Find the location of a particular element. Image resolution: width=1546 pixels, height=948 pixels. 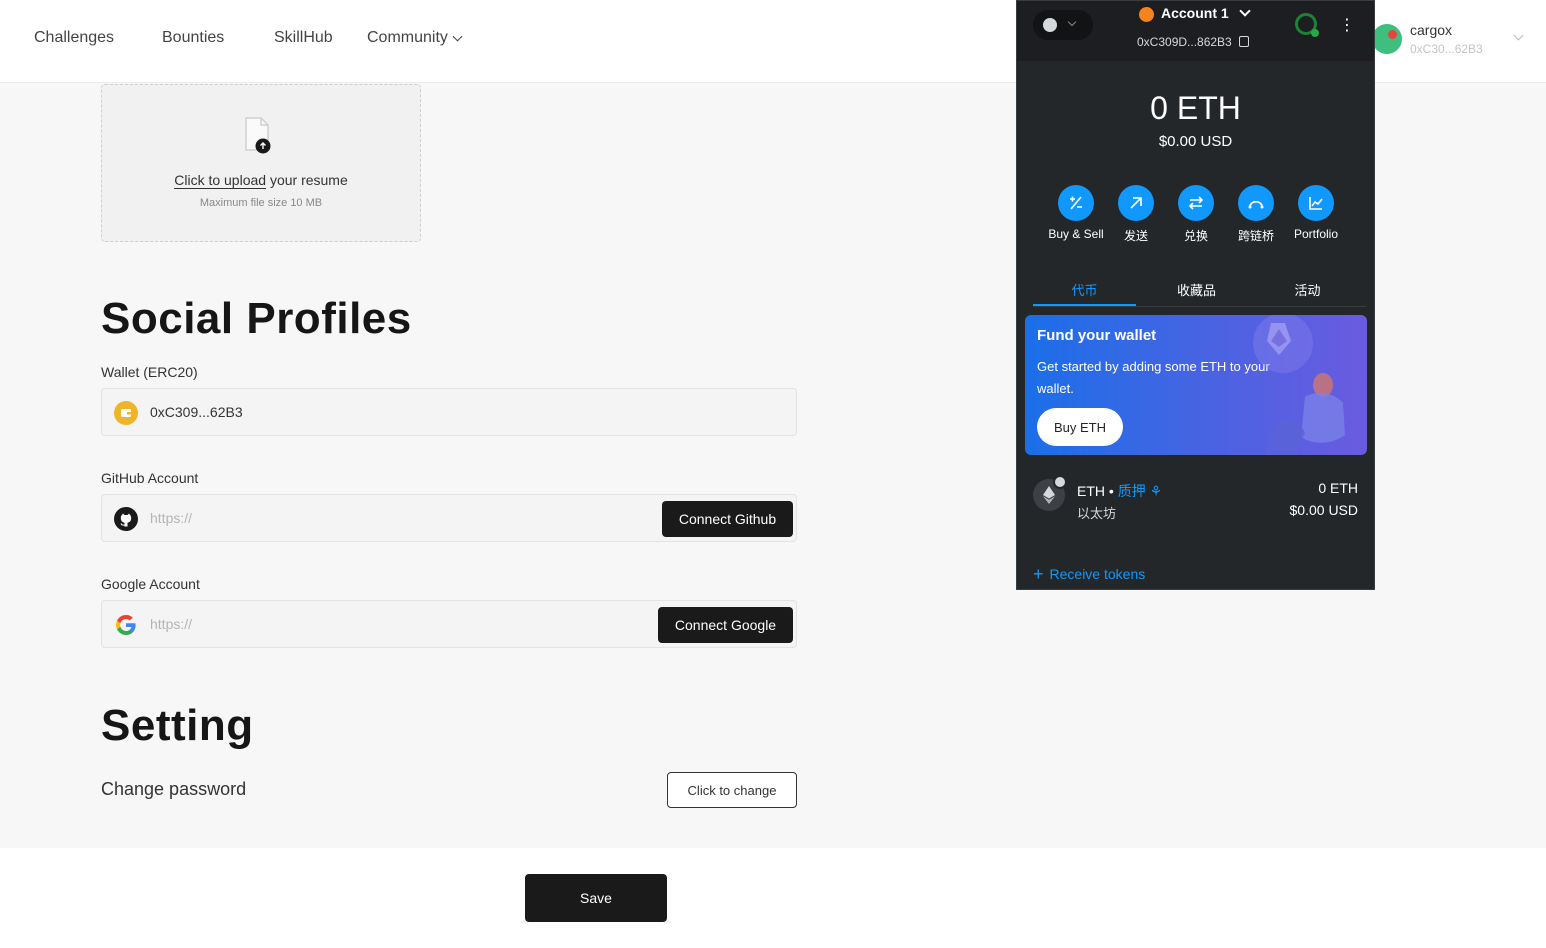

receive-tokens-link: + Receive tokens is located at coordinates (1089, 574).